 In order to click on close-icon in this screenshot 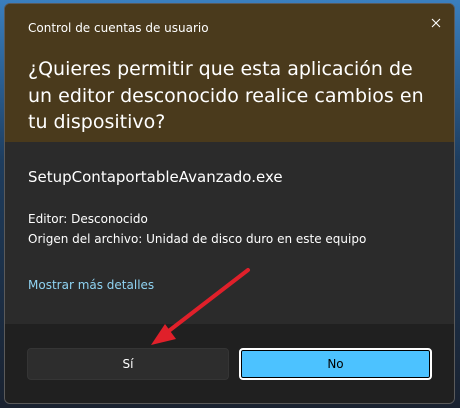, I will do `click(436, 23)`.